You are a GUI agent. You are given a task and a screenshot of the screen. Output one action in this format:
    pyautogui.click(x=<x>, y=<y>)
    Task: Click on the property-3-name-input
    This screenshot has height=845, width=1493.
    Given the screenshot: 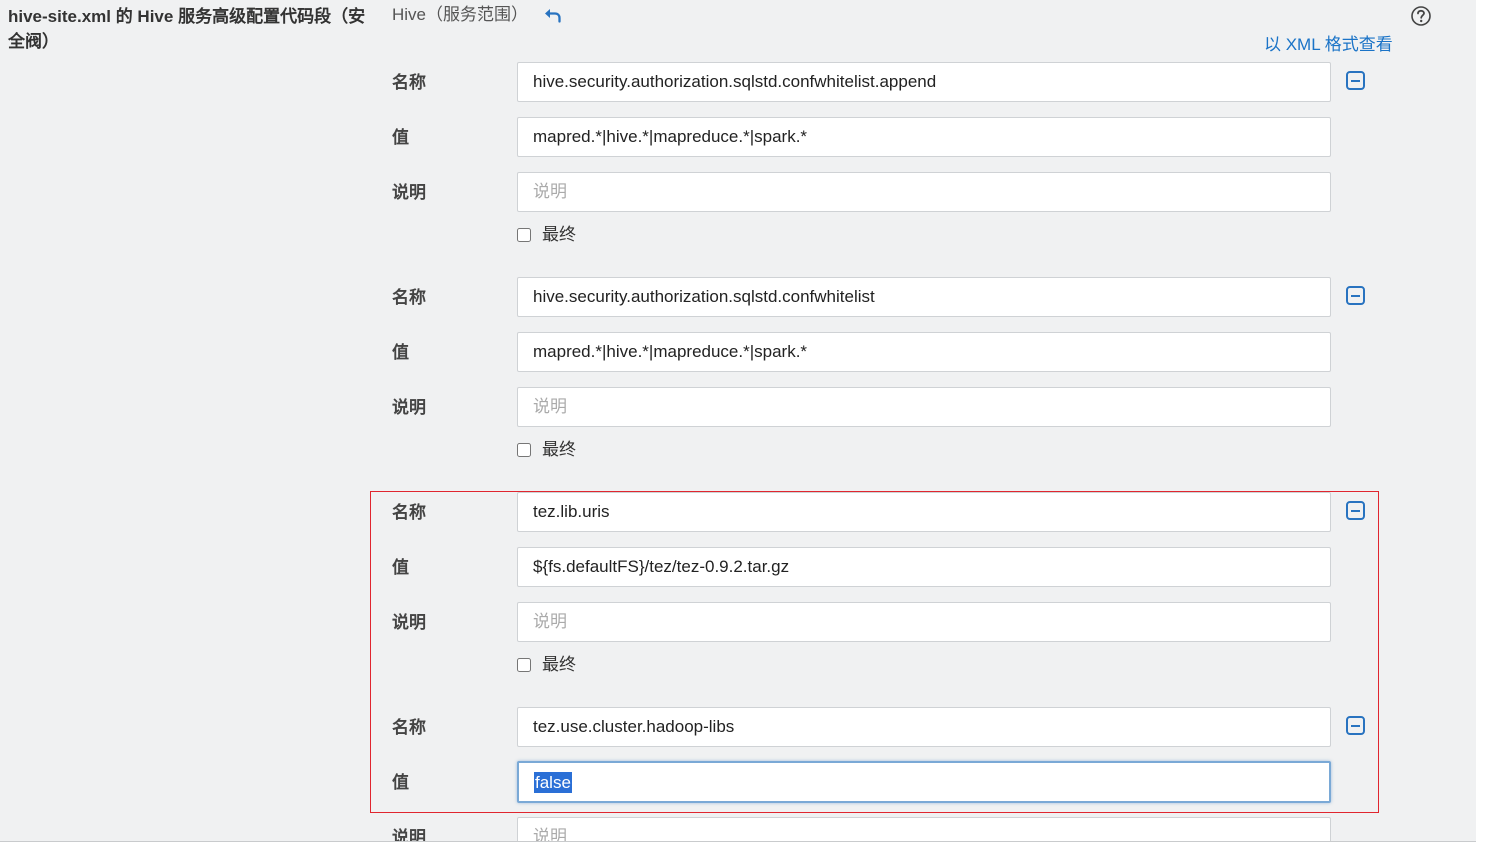 What is the action you would take?
    pyautogui.click(x=924, y=512)
    